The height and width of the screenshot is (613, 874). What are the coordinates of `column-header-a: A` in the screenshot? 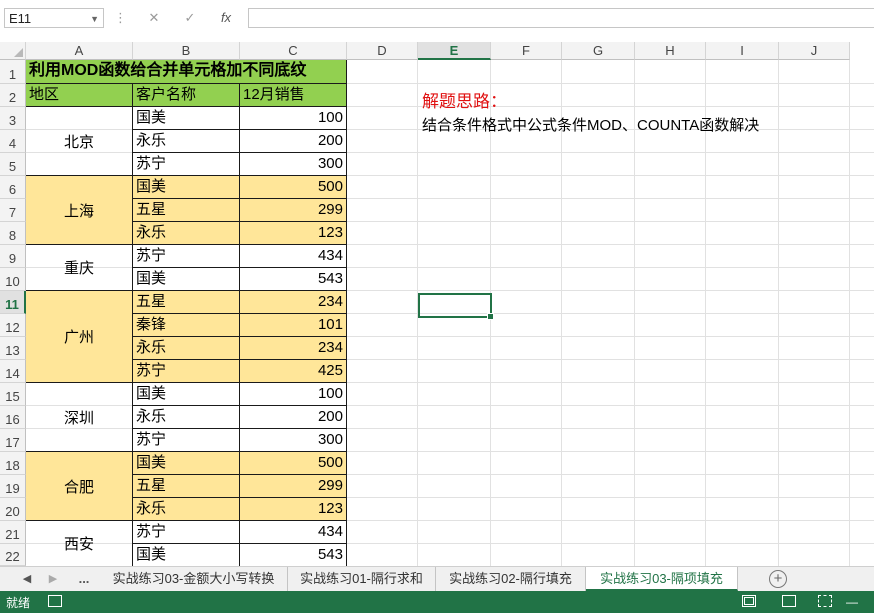 It's located at (79, 51).